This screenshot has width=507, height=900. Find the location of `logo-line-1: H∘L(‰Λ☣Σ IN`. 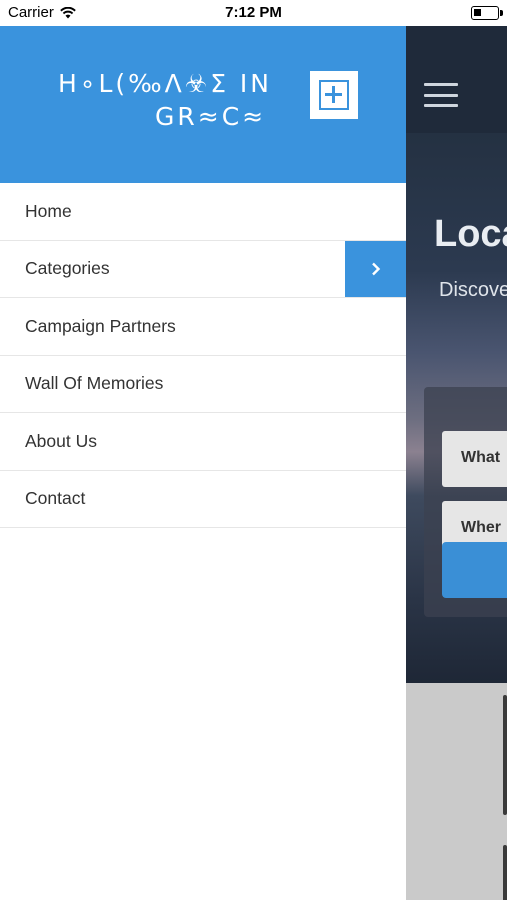

logo-line-1: H∘L(‰Λ☣Σ IN is located at coordinates (165, 83).